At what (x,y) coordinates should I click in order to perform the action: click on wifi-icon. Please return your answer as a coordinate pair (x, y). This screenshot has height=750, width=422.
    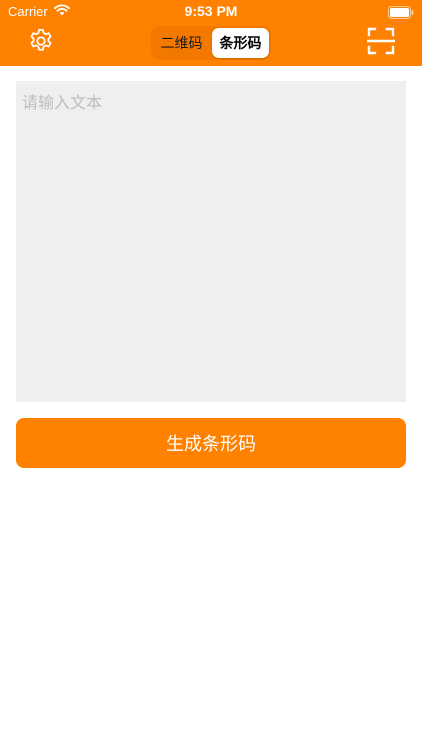
    Looking at the image, I should click on (61, 11).